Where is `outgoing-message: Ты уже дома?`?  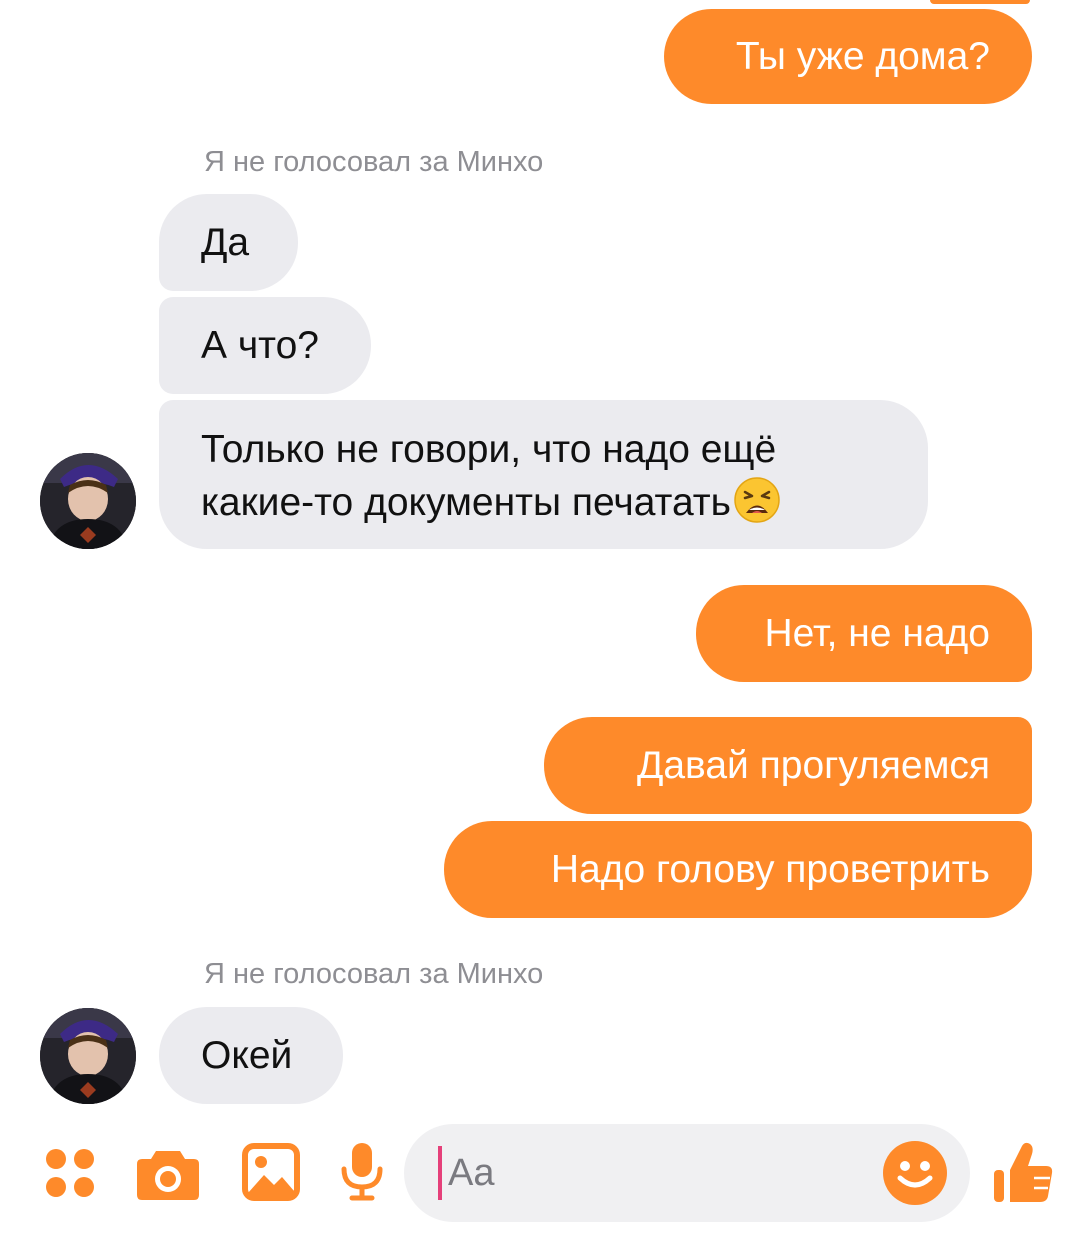
outgoing-message: Ты уже дома? is located at coordinates (848, 56).